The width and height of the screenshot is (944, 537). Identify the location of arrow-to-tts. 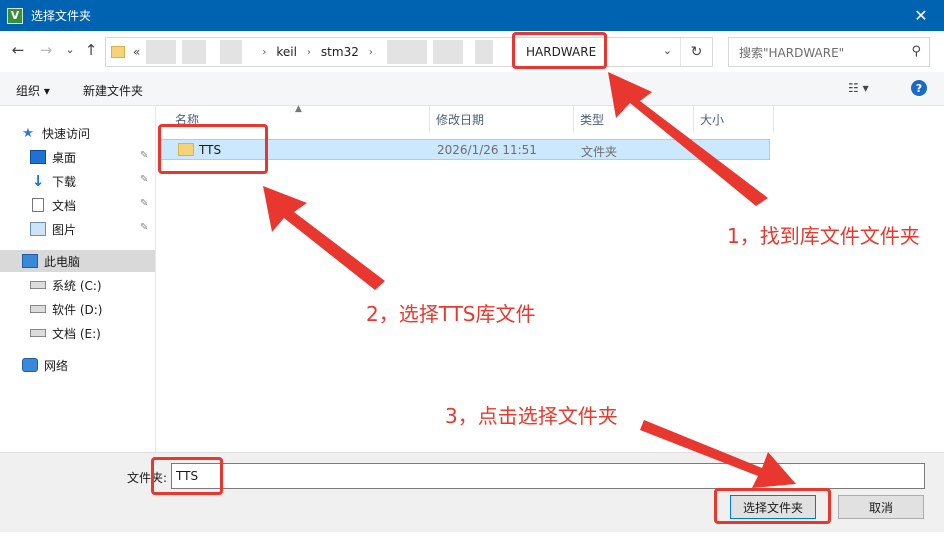
(324, 238).